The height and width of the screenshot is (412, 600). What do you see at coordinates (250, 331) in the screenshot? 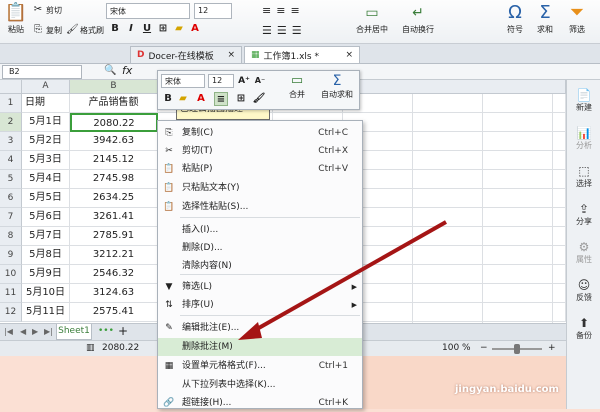
I see `arrow-head` at bounding box center [250, 331].